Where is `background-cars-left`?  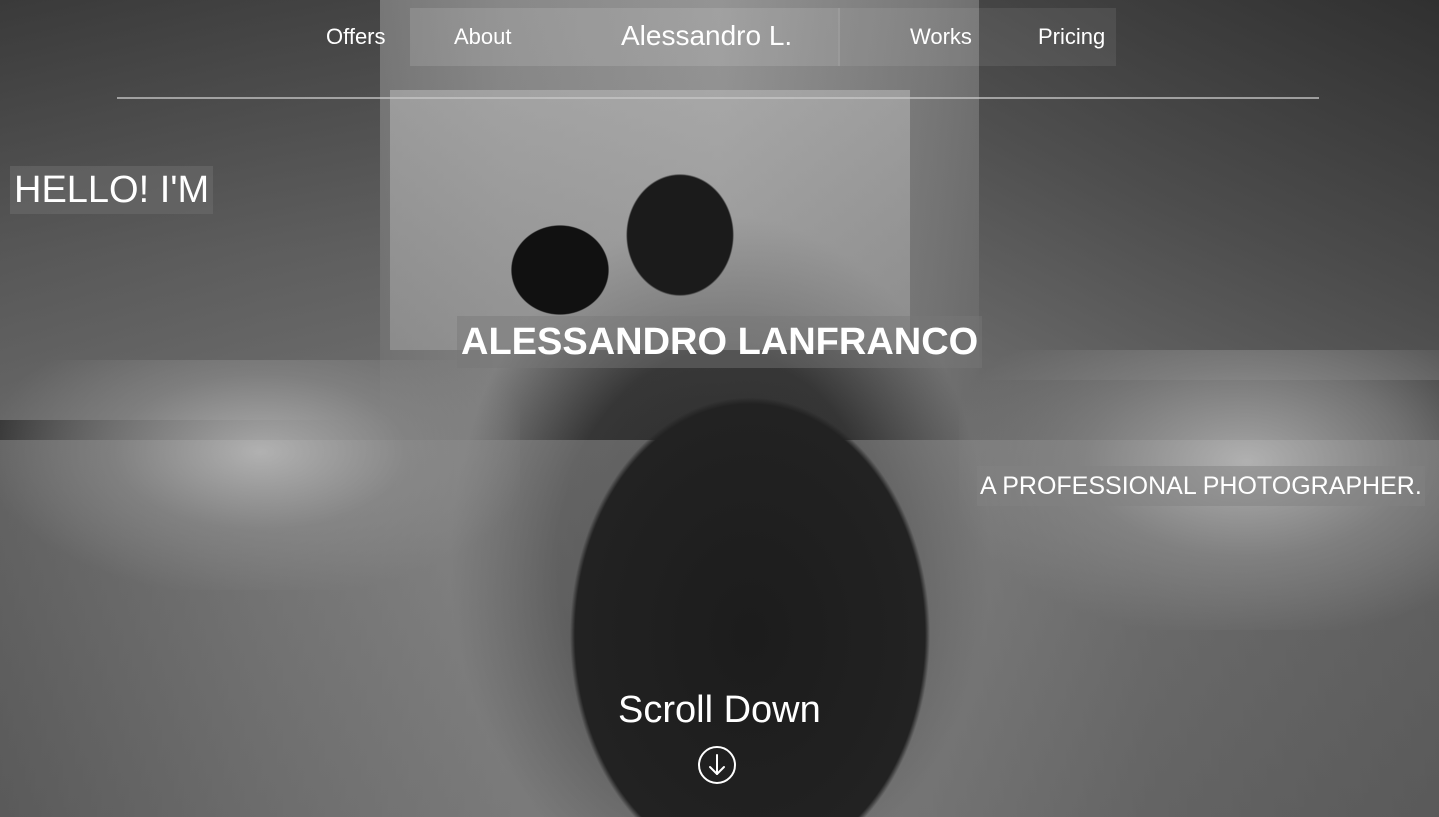 background-cars-left is located at coordinates (260, 475).